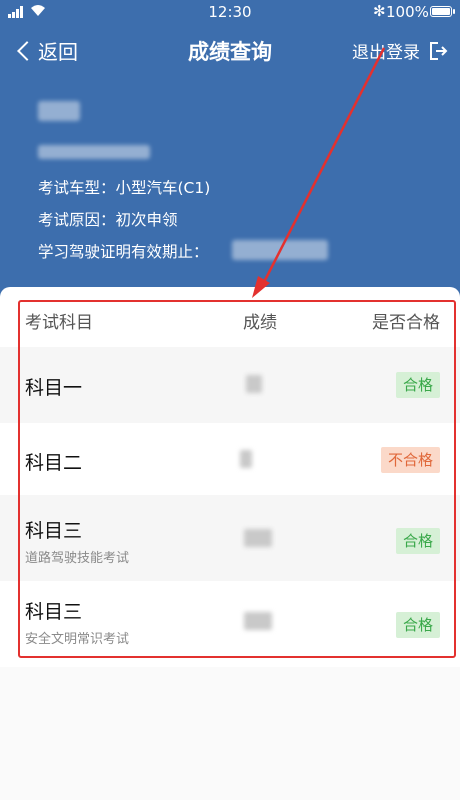  Describe the element at coordinates (123, 252) in the screenshot. I see `license-valid-label: 学习驾驶证明有效期止：` at that location.